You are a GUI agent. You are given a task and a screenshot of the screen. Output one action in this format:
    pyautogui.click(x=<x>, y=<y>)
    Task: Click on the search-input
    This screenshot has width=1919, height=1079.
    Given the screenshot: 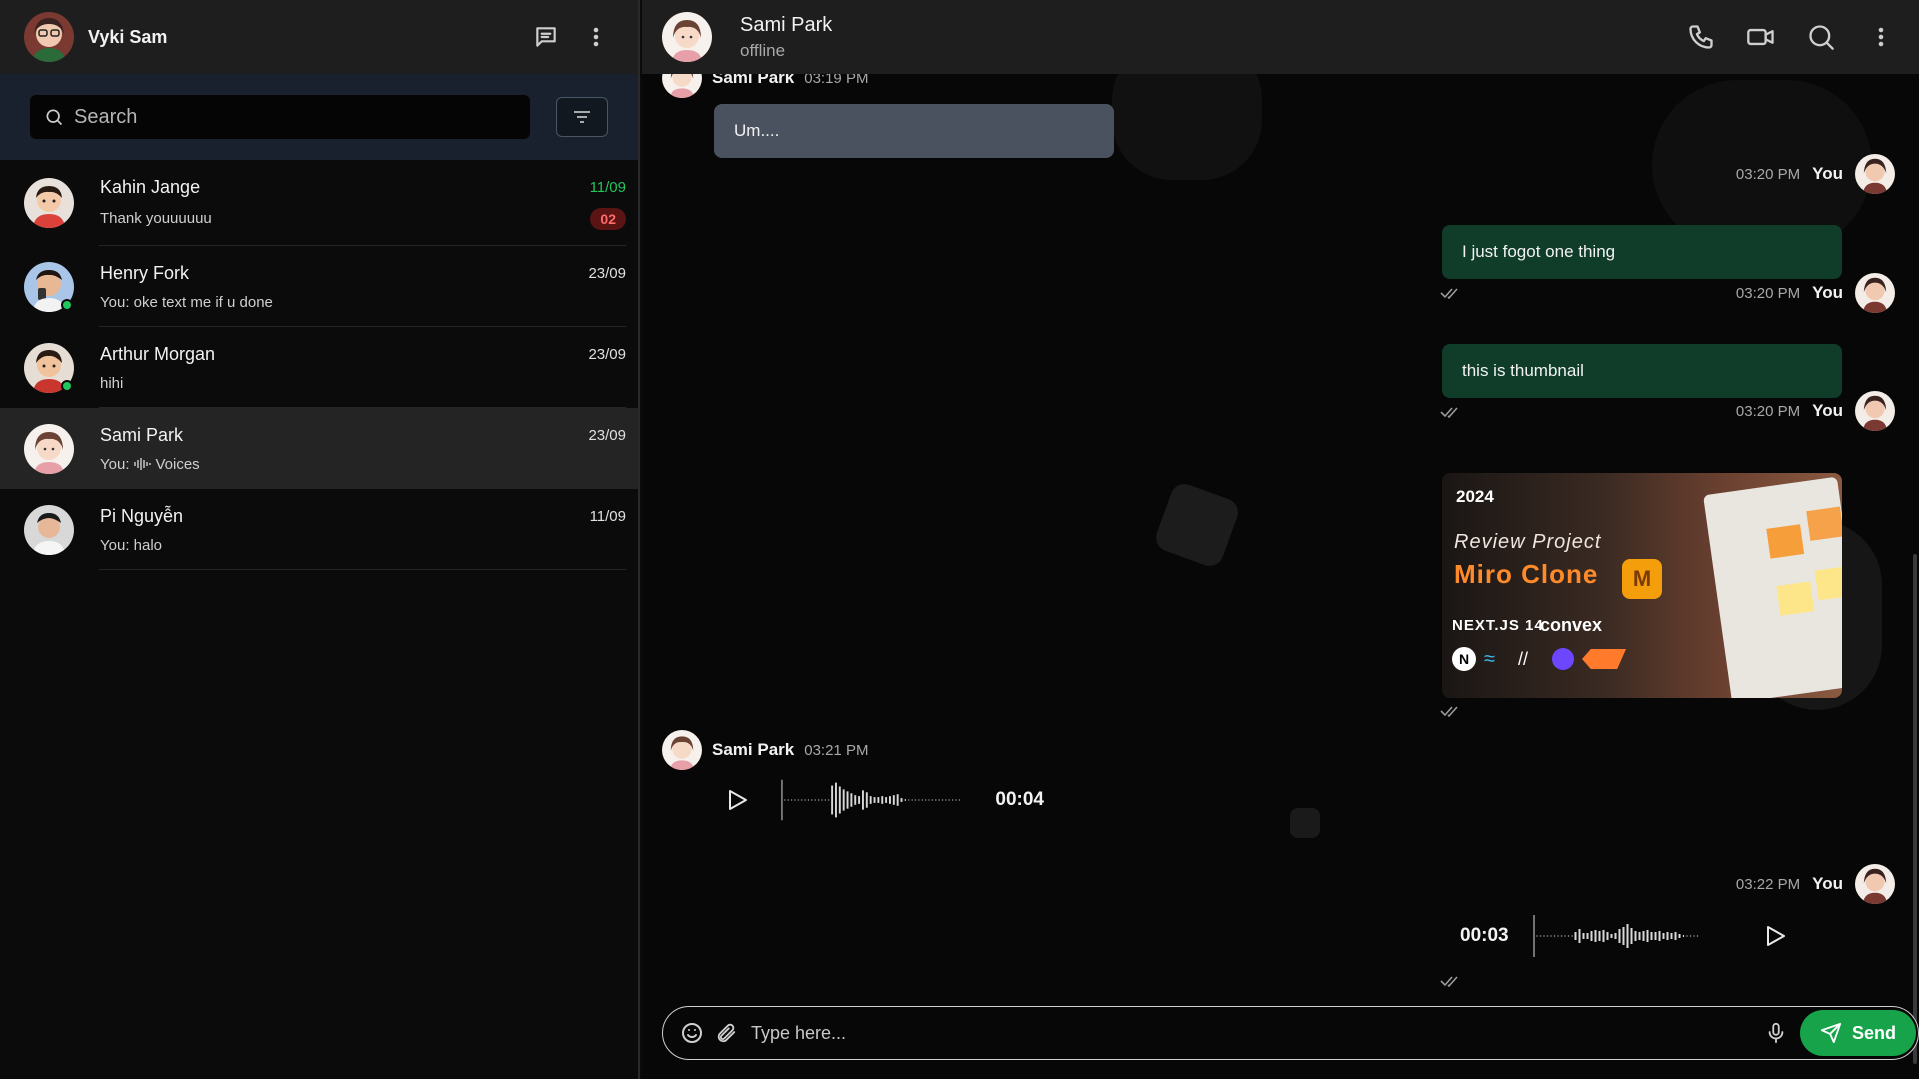 What is the action you would take?
    pyautogui.click(x=295, y=117)
    